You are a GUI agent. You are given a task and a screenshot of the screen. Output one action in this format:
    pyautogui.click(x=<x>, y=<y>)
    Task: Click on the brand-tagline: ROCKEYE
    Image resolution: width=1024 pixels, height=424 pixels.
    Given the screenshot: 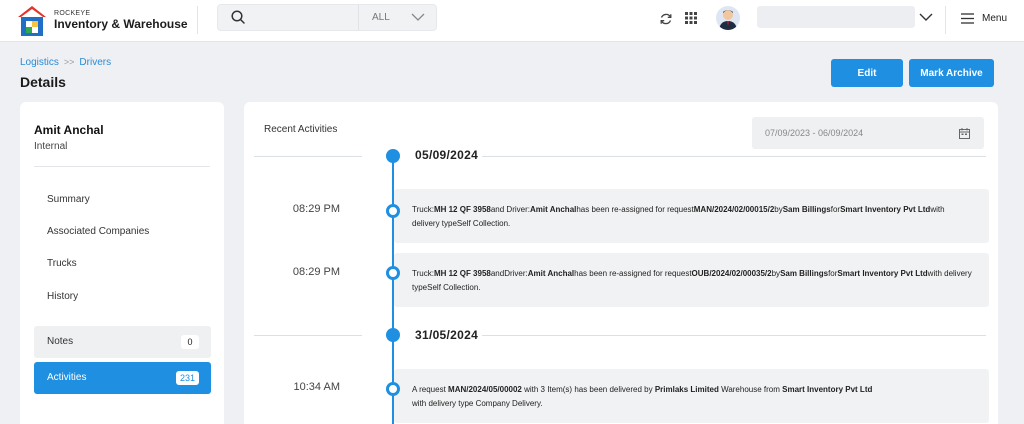 What is the action you would take?
    pyautogui.click(x=72, y=13)
    